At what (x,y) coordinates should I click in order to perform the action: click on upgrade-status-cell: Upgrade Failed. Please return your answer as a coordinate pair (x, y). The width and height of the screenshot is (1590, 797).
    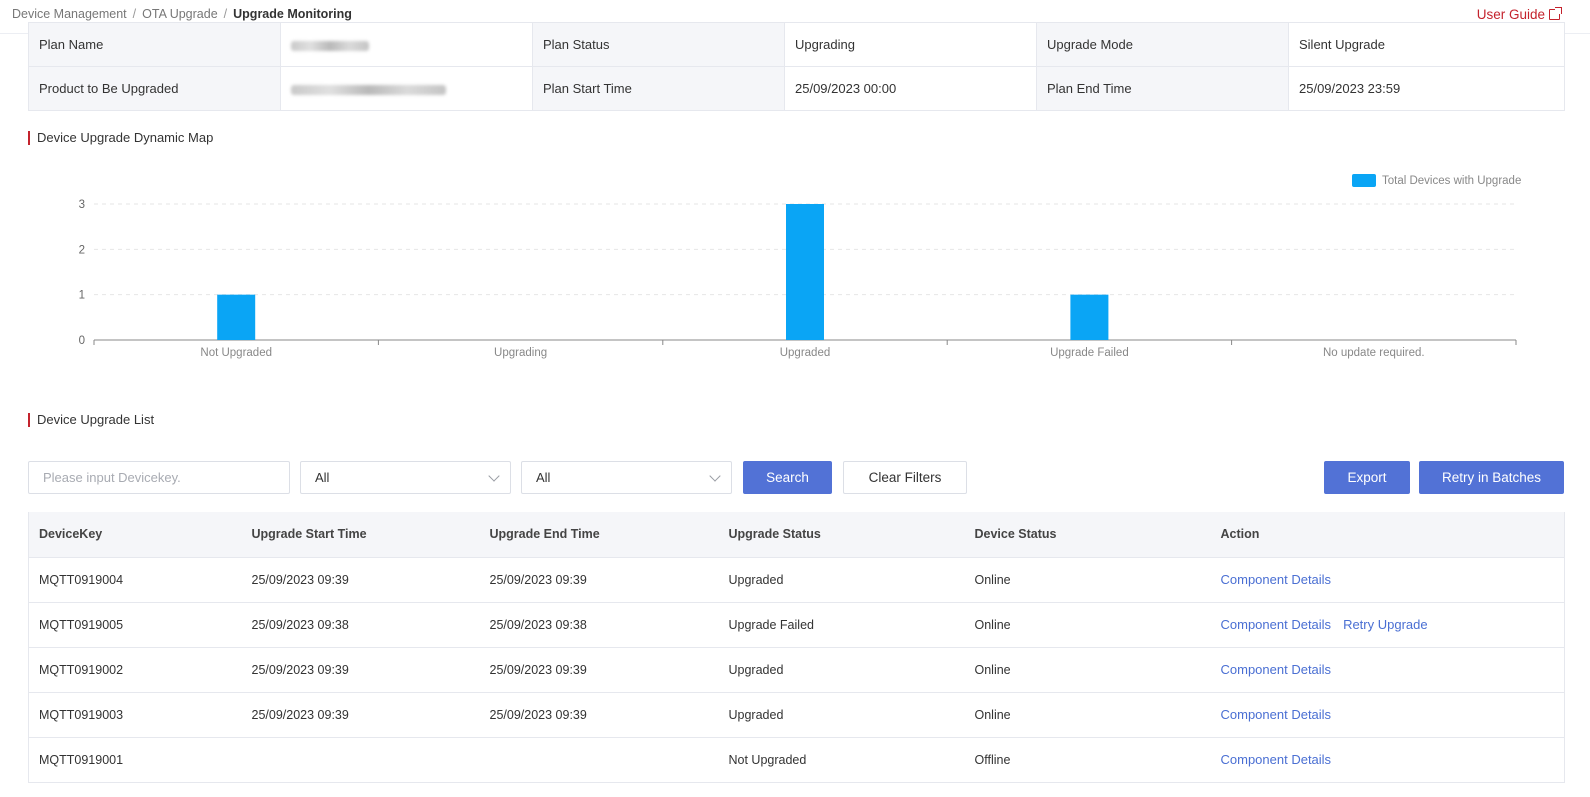
    Looking at the image, I should click on (841, 625).